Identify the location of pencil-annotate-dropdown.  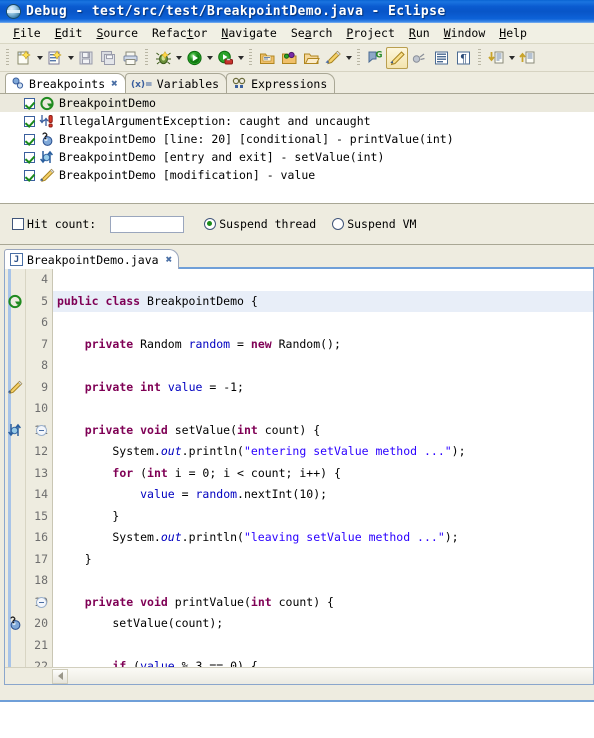
(348, 58).